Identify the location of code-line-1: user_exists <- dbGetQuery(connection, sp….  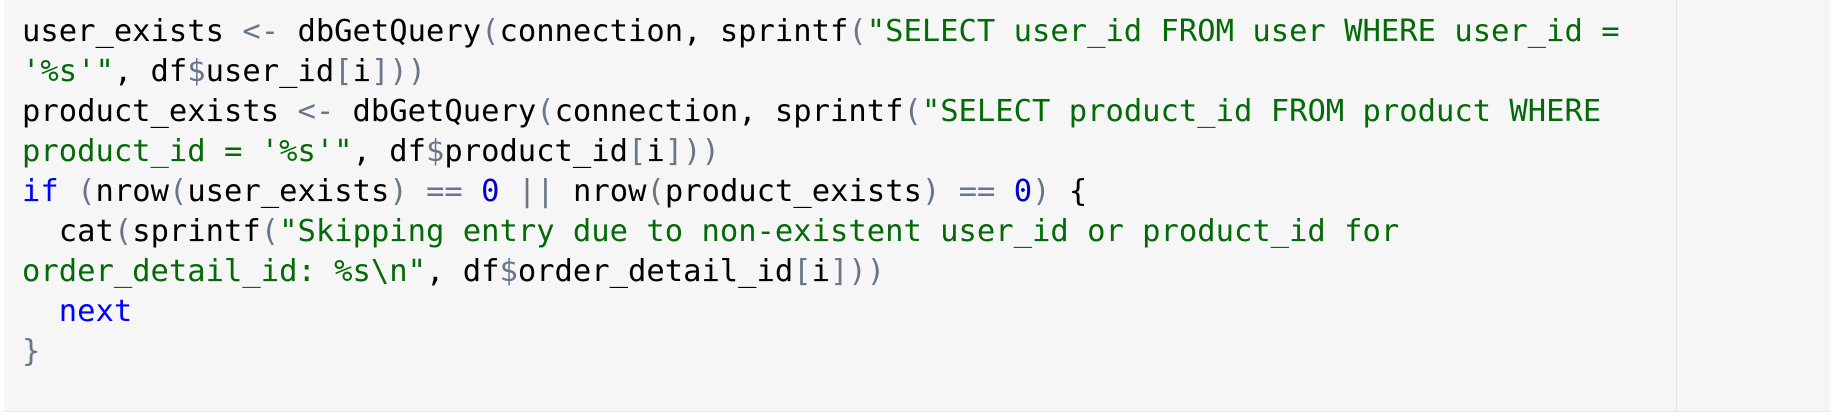
(821, 32).